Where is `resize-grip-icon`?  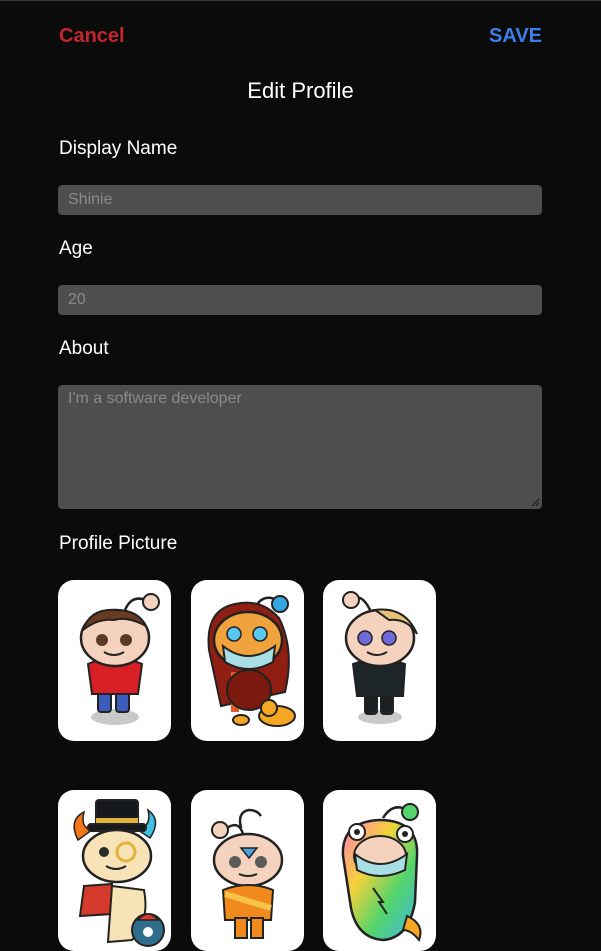 resize-grip-icon is located at coordinates (535, 502).